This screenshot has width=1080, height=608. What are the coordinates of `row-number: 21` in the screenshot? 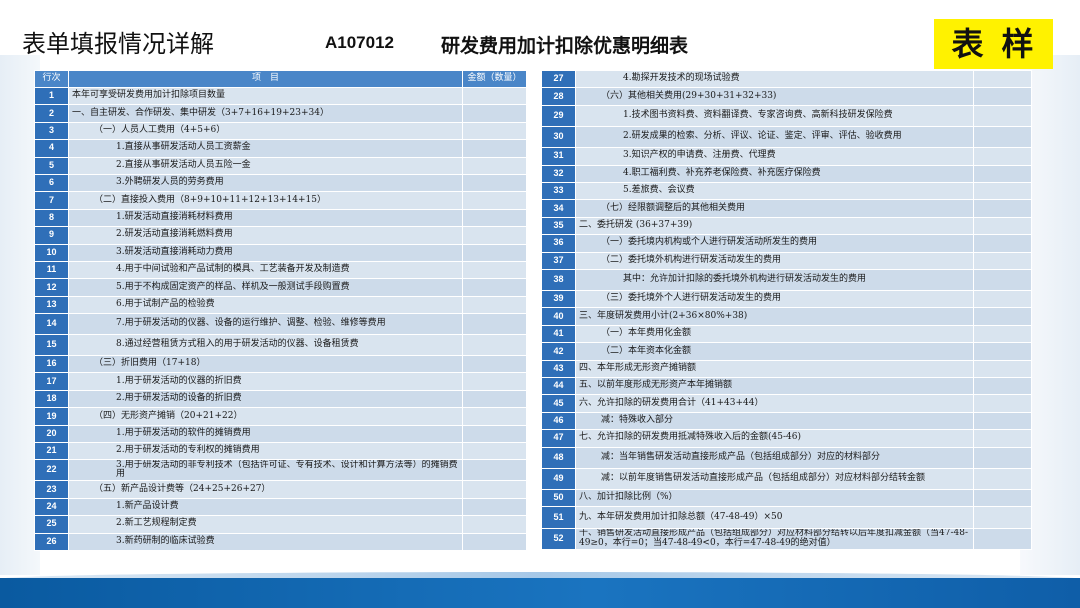 It's located at (51, 451).